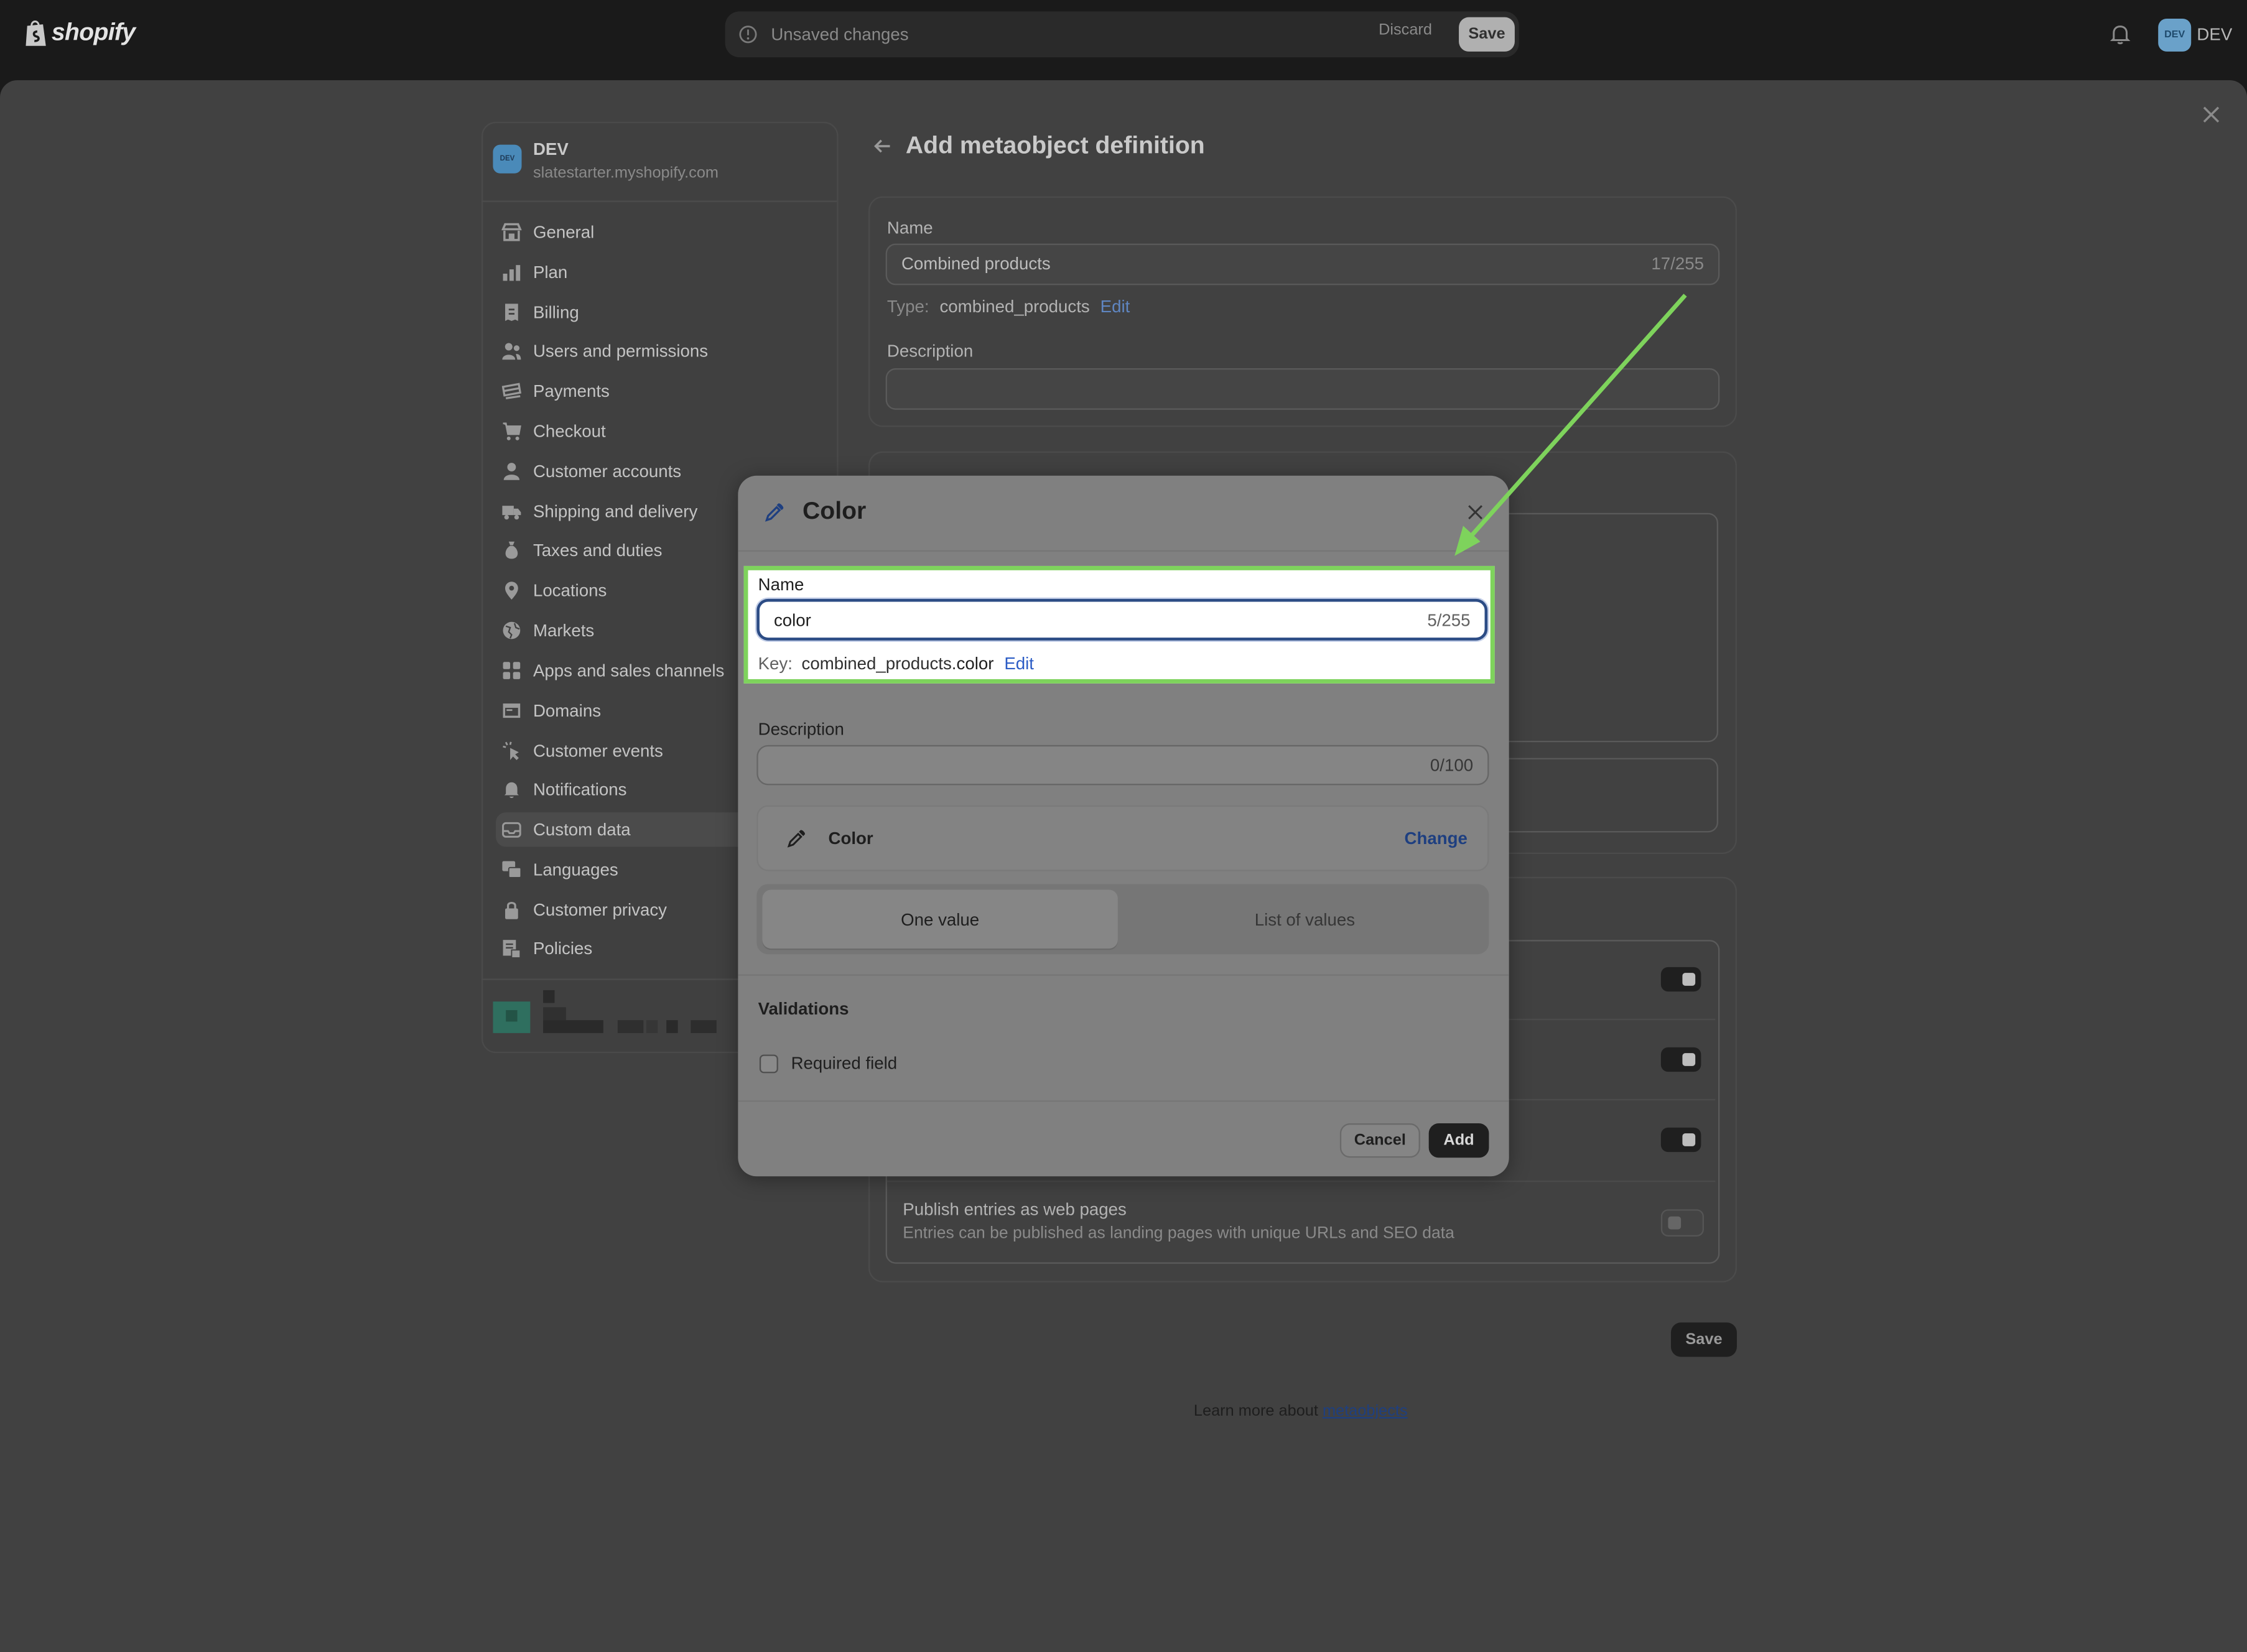 The width and height of the screenshot is (2247, 1652). Describe the element at coordinates (1682, 1223) in the screenshot. I see `publish-toggle` at that location.